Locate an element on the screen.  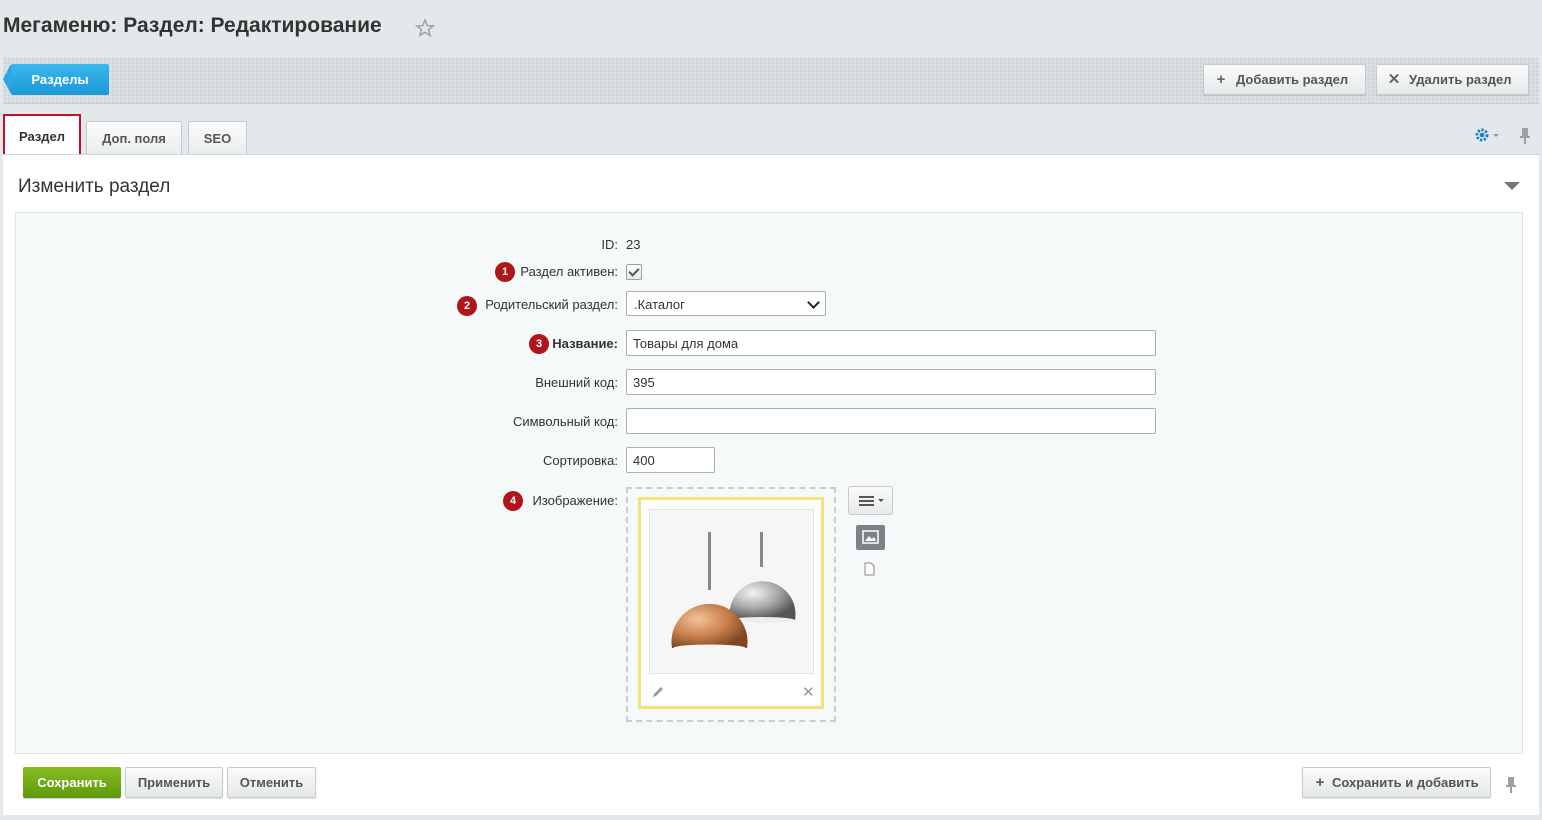
save-button: Сохранить is located at coordinates (72, 782).